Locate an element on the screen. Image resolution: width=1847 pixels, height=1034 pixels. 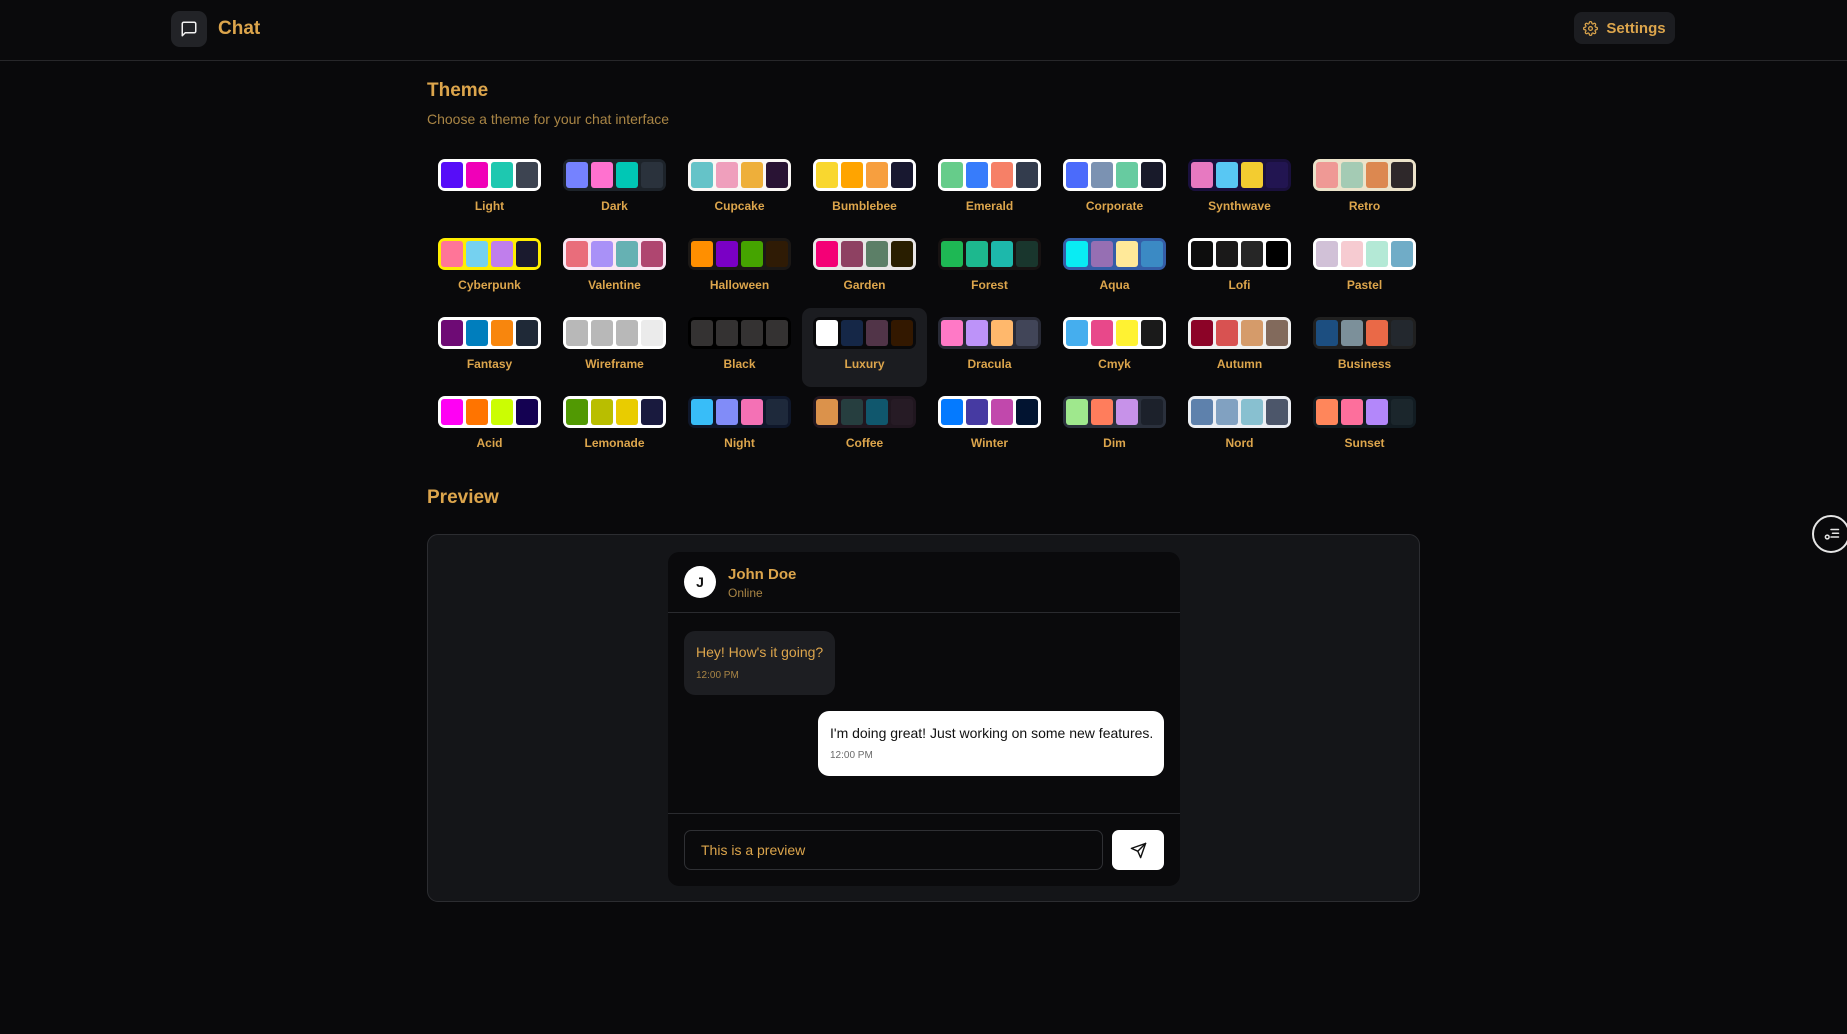
theme-label: Business is located at coordinates (1364, 364).